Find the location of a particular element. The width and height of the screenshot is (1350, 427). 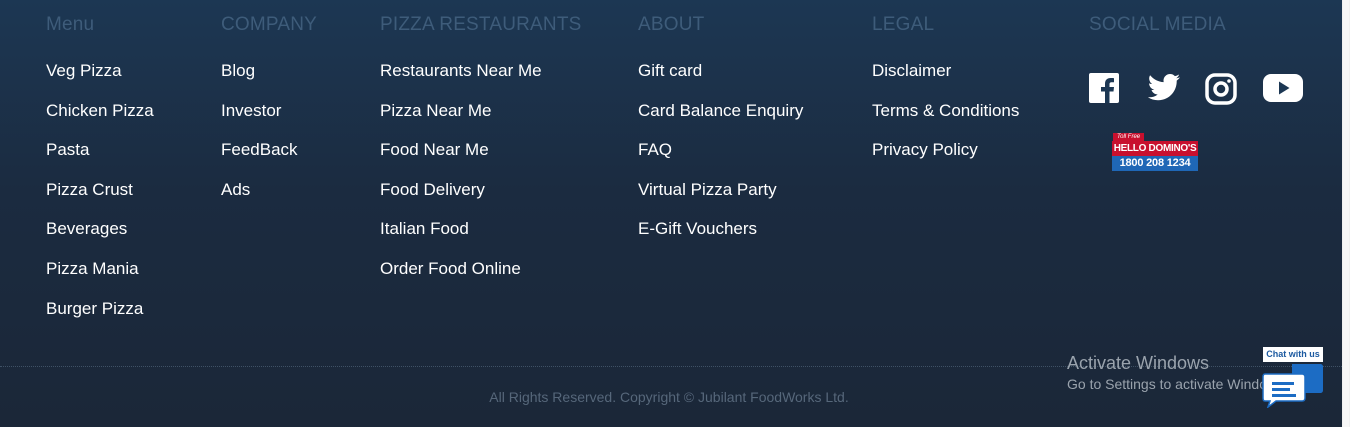

list-item: Ads is located at coordinates (269, 200).